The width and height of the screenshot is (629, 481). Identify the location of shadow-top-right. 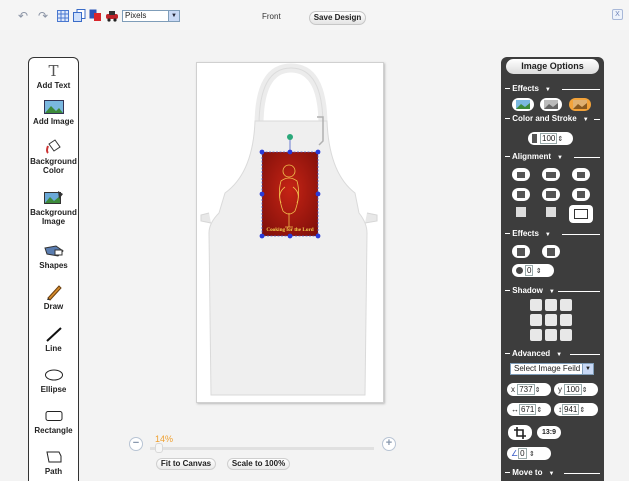
(566, 305).